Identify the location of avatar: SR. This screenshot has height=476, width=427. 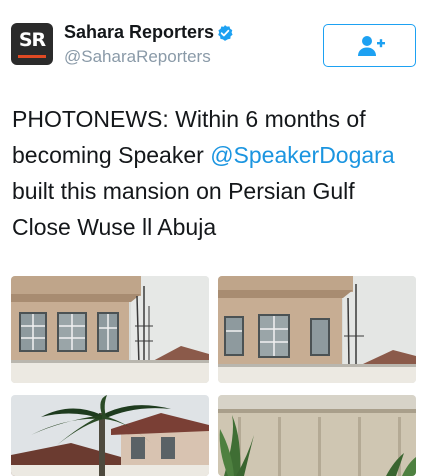
(32, 44).